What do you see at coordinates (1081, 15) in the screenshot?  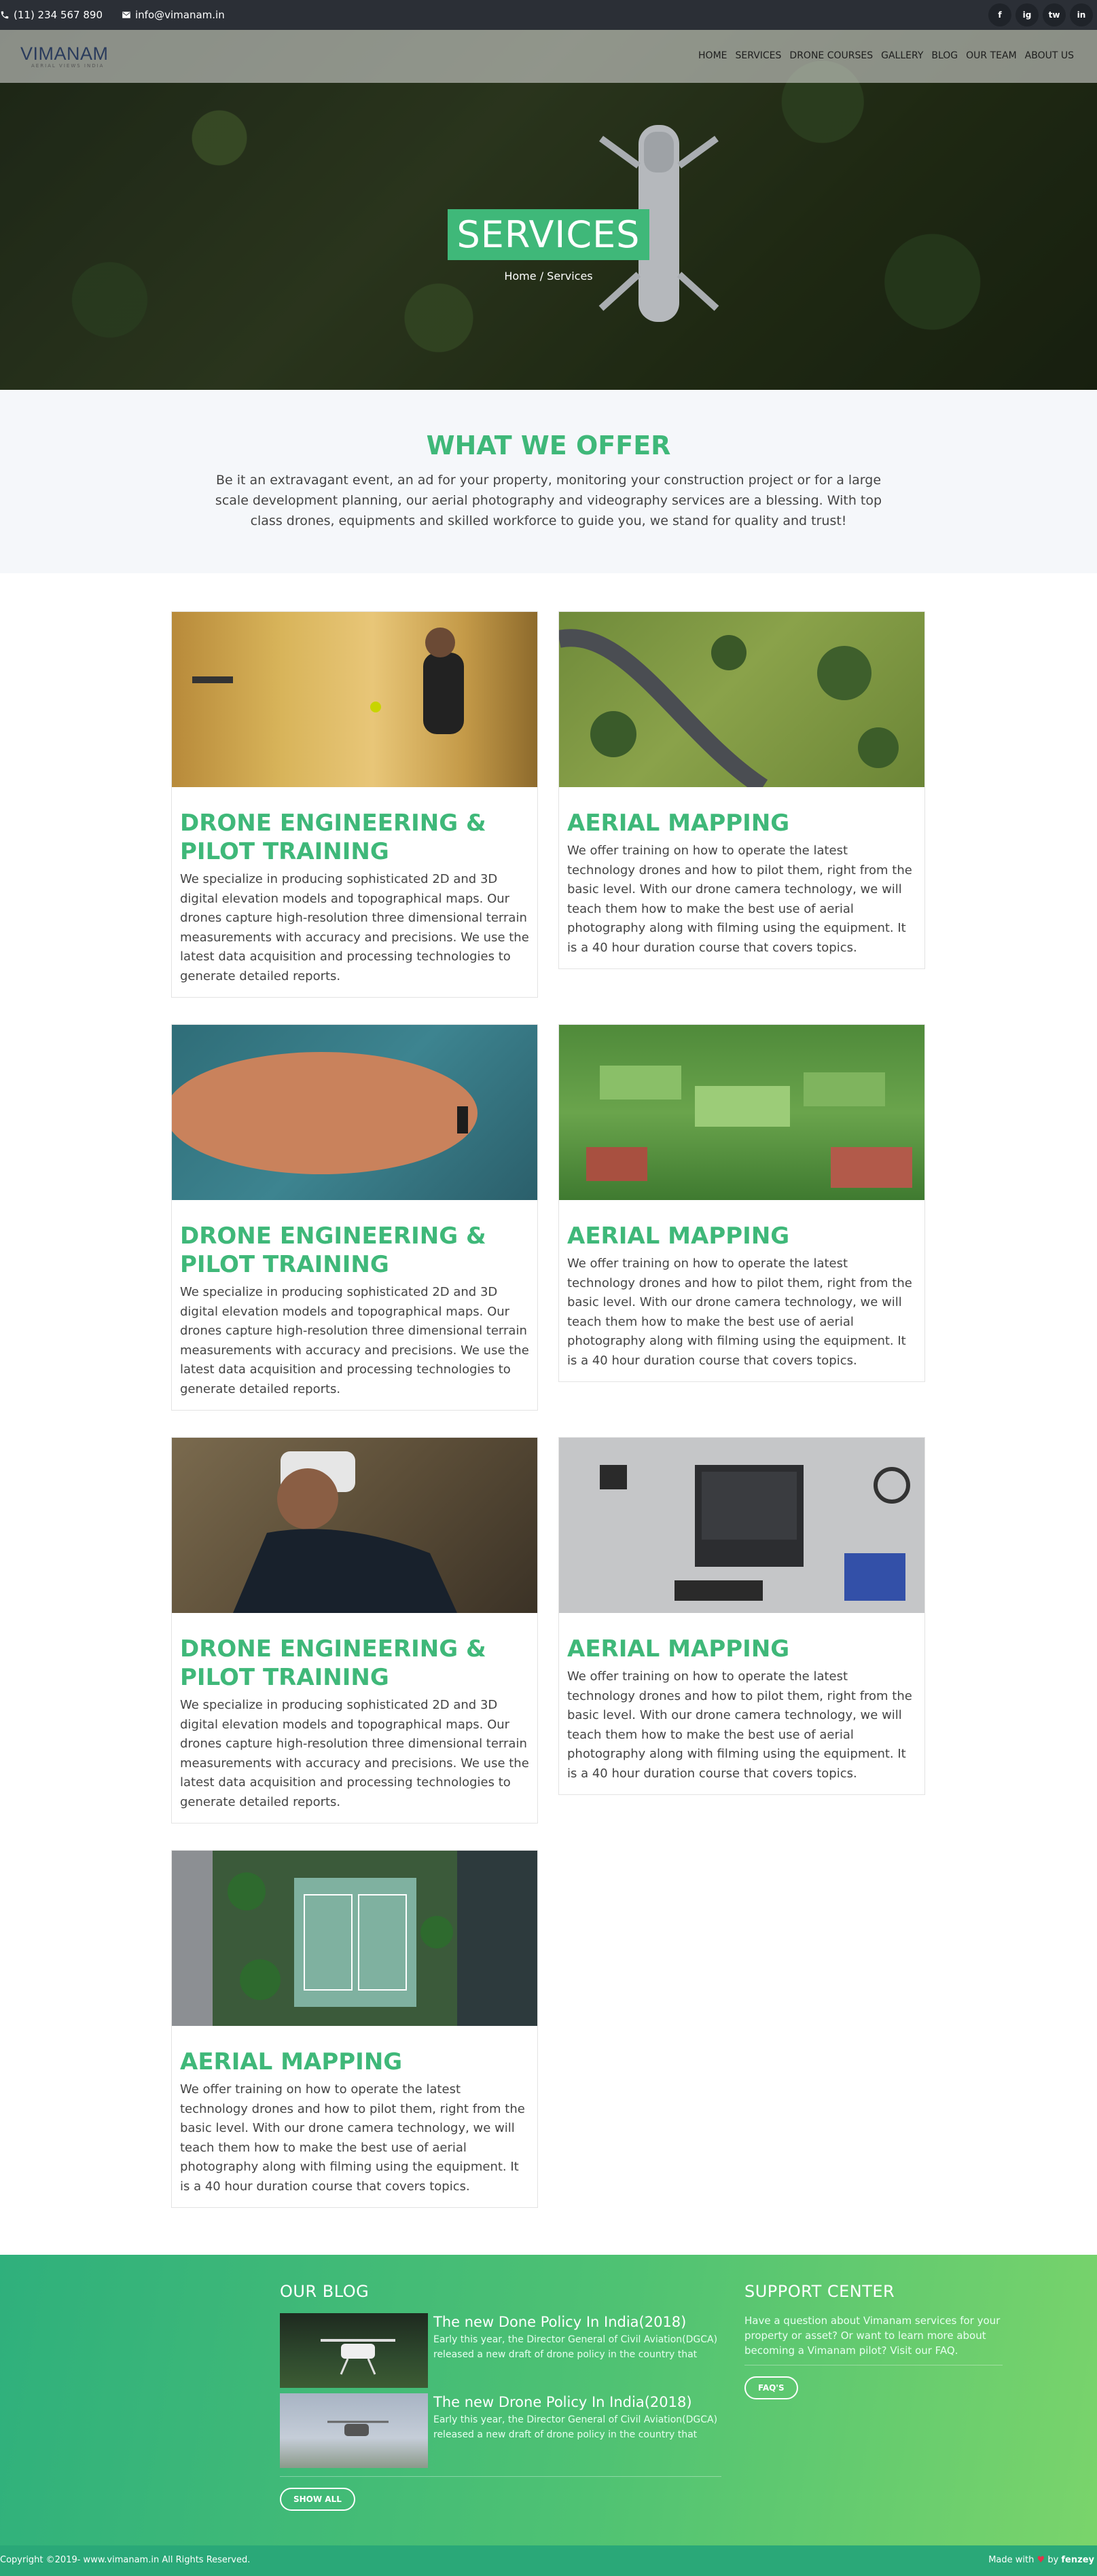 I see `linkedin-icon: in` at bounding box center [1081, 15].